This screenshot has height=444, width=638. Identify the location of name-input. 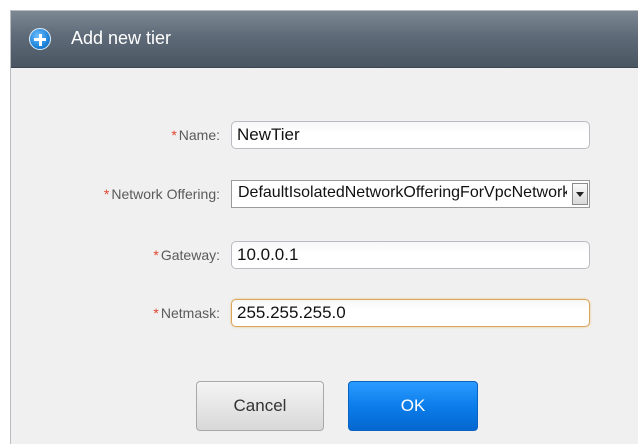
(410, 135).